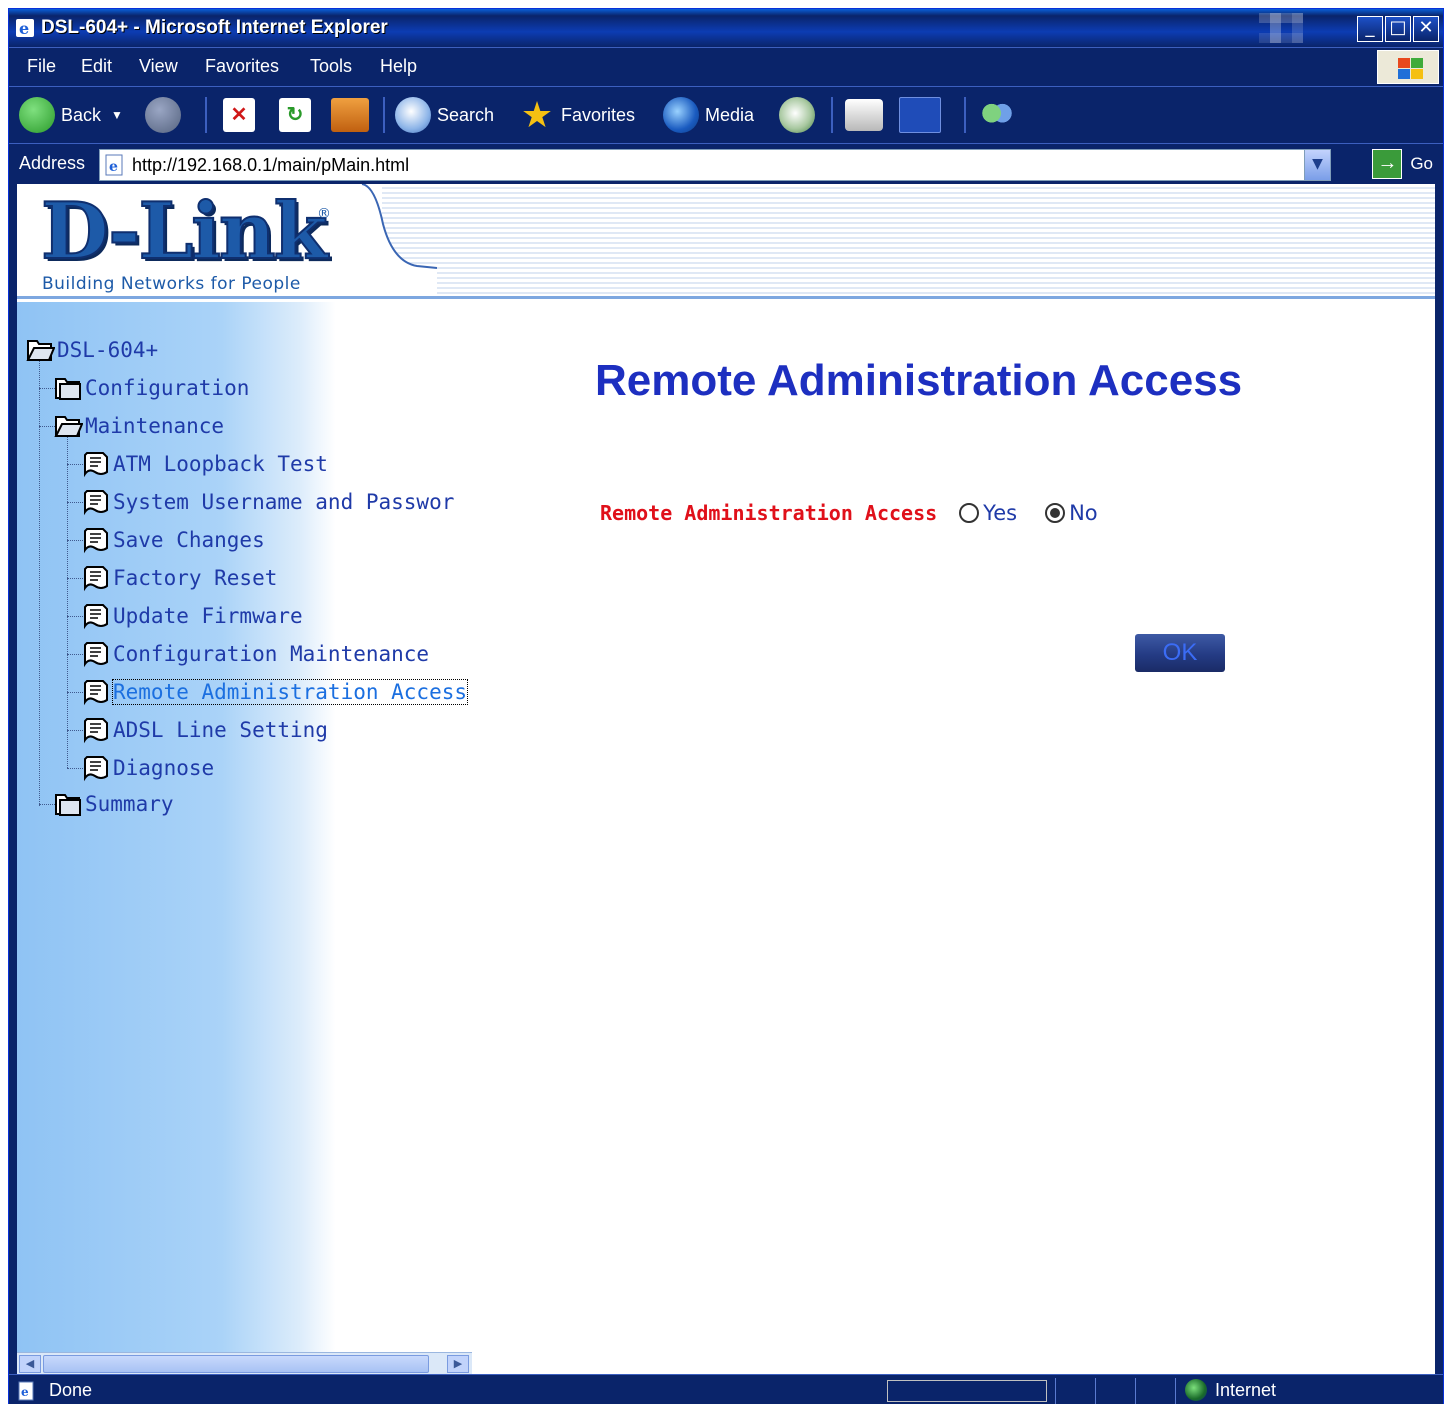 The height and width of the screenshot is (1404, 1448). I want to click on print-button, so click(867, 115).